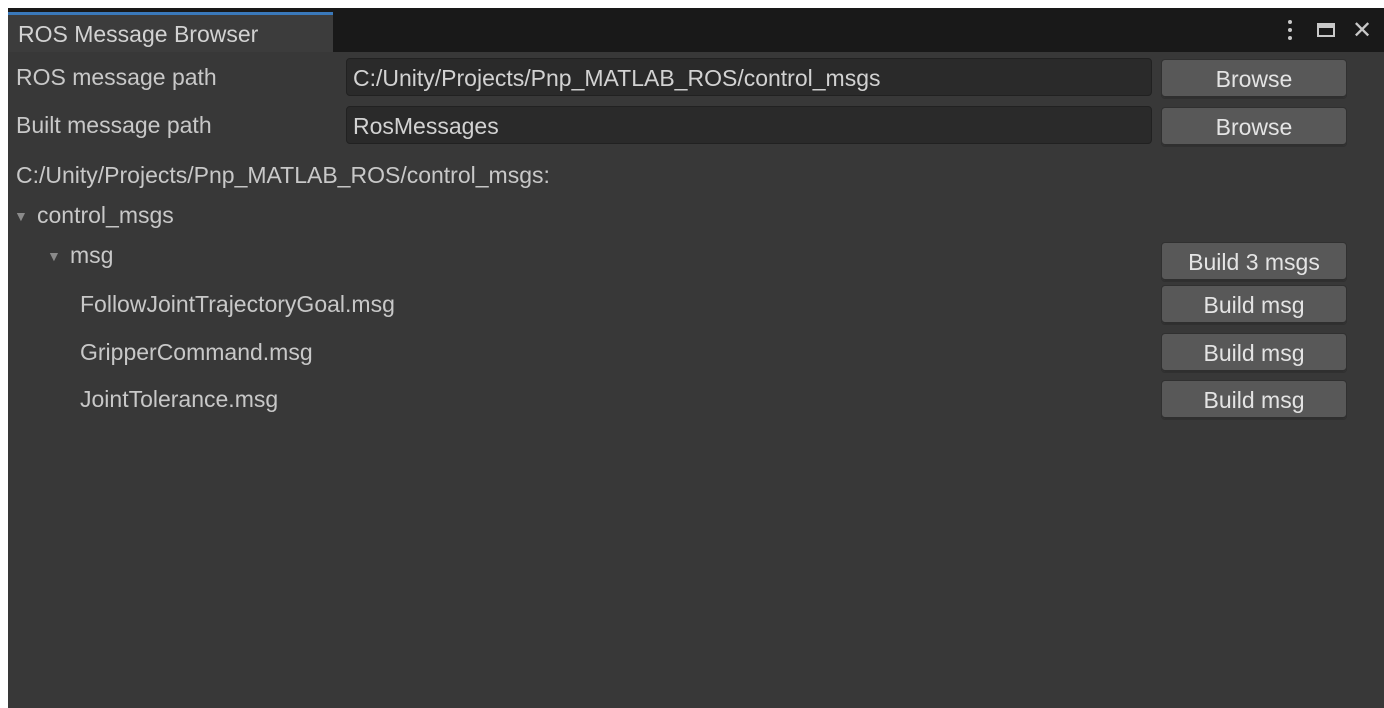 Image resolution: width=1384 pixels, height=708 pixels. What do you see at coordinates (92, 255) in the screenshot?
I see `folder-name: msg` at bounding box center [92, 255].